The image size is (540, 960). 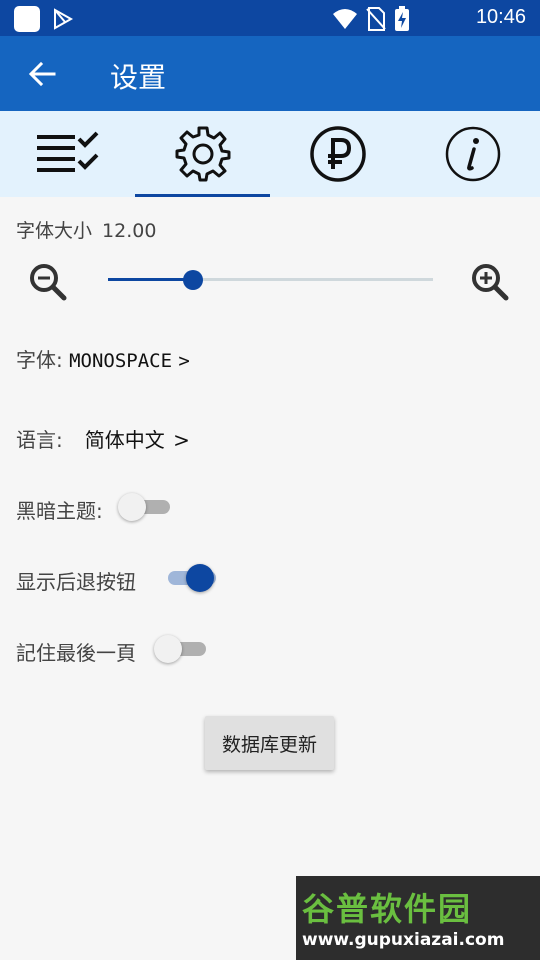 What do you see at coordinates (345, 19) in the screenshot?
I see `wifi-icon` at bounding box center [345, 19].